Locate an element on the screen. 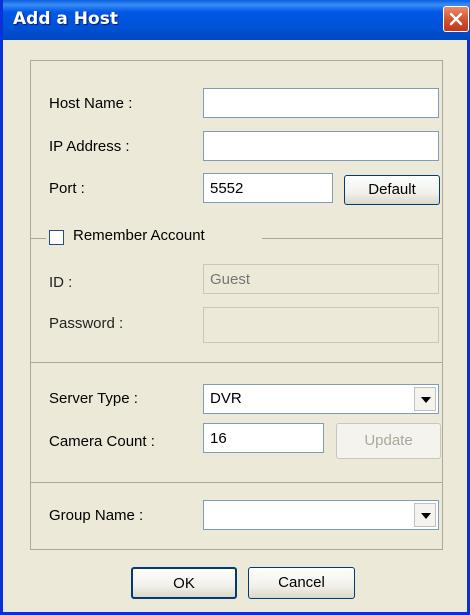 This screenshot has width=470, height=615. group-name-select is located at coordinates (321, 515).